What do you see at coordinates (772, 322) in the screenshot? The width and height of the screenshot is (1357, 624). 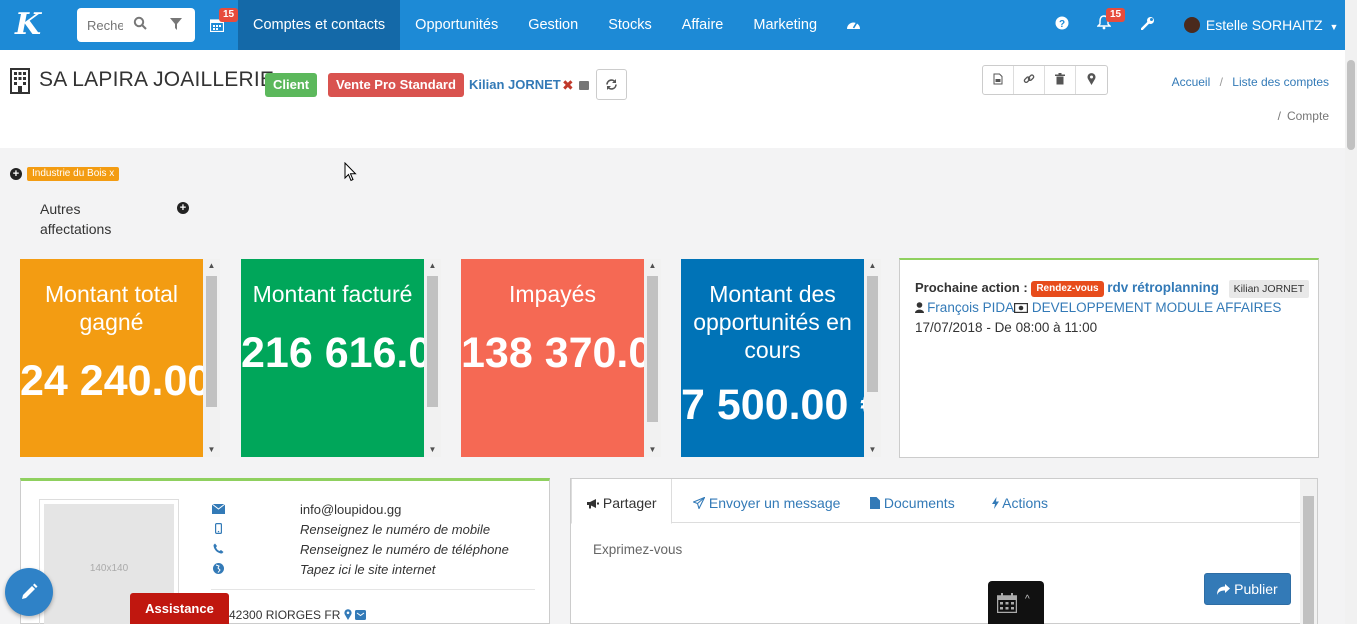 I see `kpi-title: Montant des opportunités en cours` at bounding box center [772, 322].